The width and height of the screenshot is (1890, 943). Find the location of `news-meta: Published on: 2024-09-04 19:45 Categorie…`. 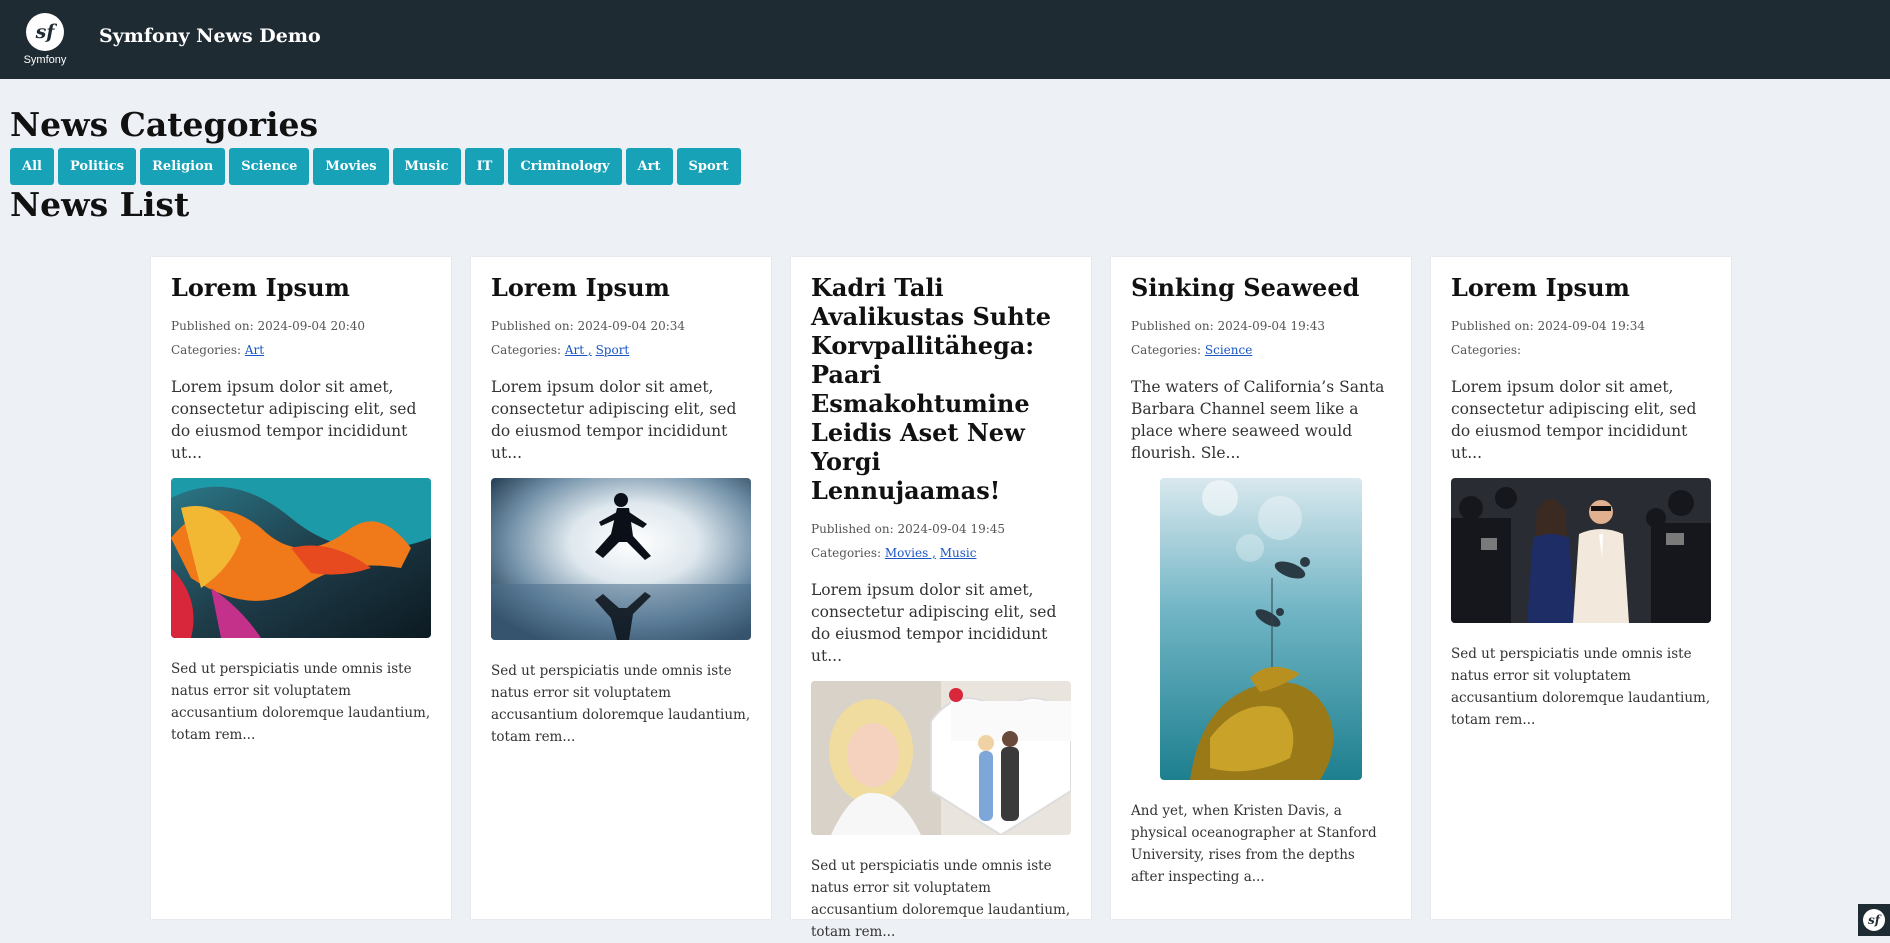

news-meta: Published on: 2024-09-04 19:45 Categorie… is located at coordinates (941, 541).